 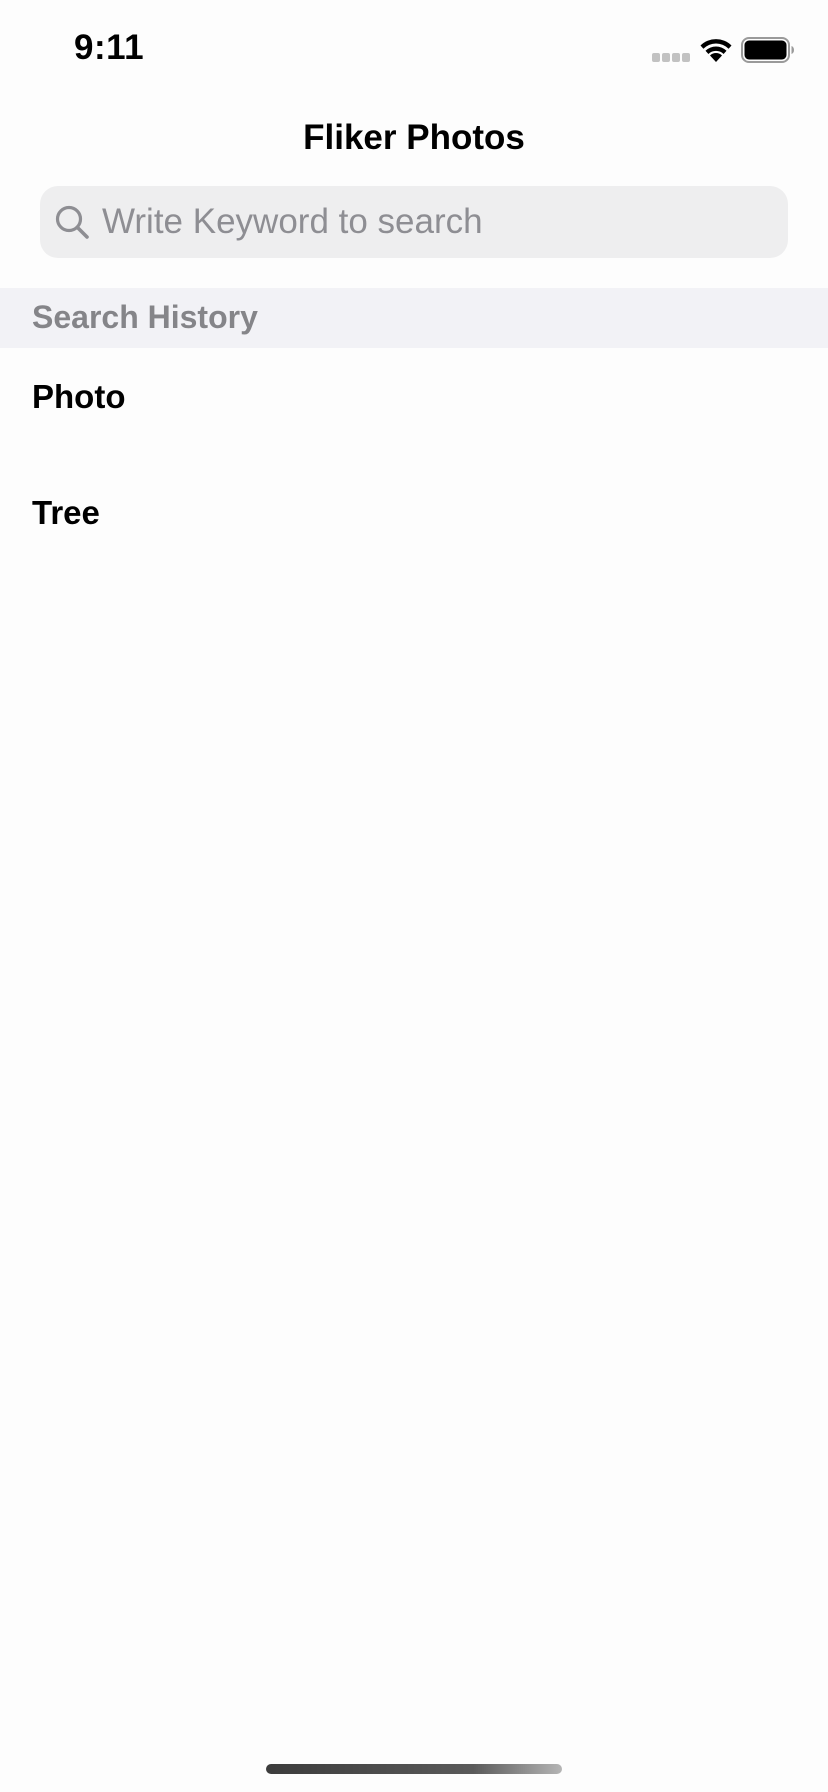 I want to click on status-bar: 9:11, so click(x=414, y=50).